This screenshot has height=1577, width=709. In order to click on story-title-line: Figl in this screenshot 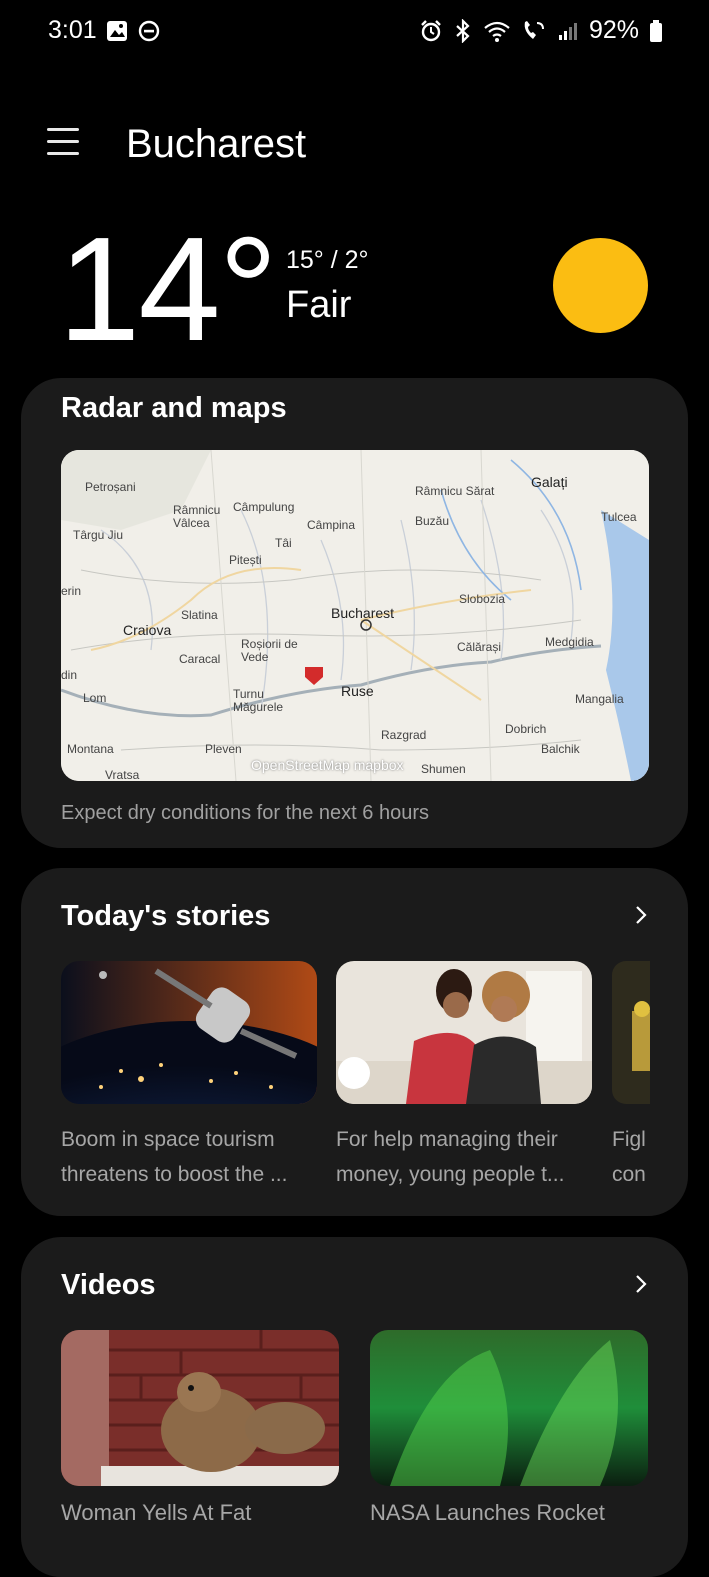, I will do `click(629, 1139)`.